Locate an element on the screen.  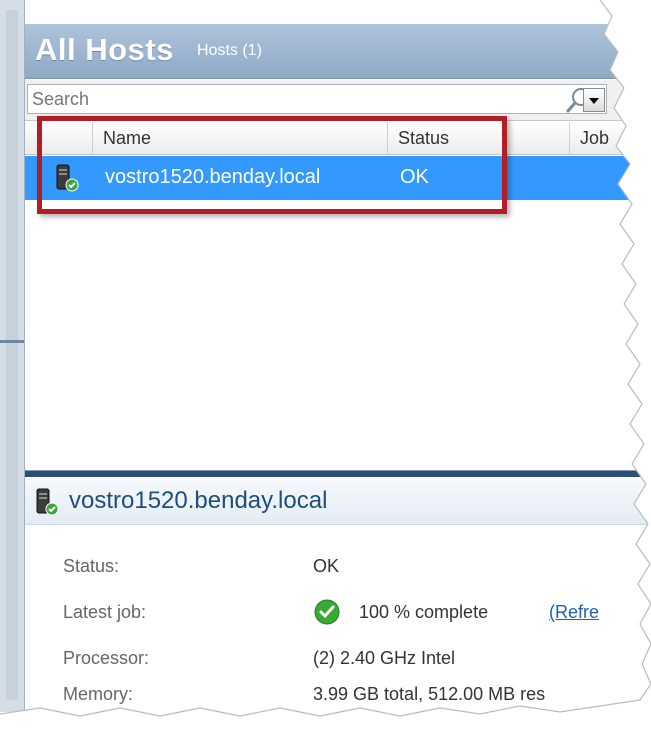
server-ok-icon is located at coordinates (47, 502).